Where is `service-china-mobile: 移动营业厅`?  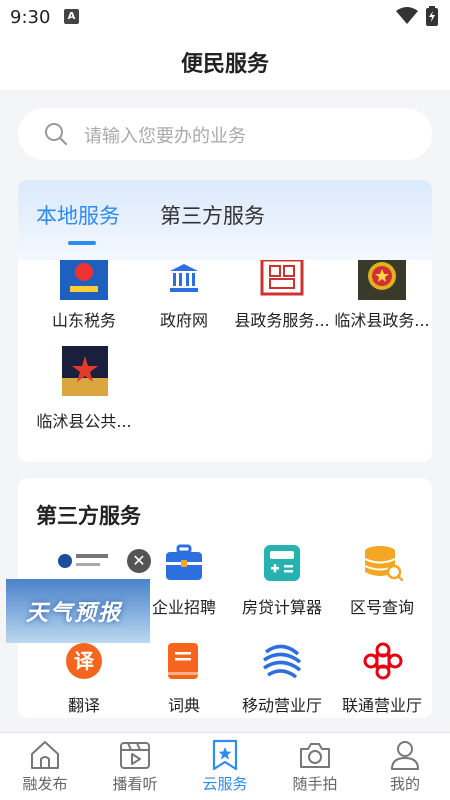 service-china-mobile: 移动营业厅 is located at coordinates (282, 680).